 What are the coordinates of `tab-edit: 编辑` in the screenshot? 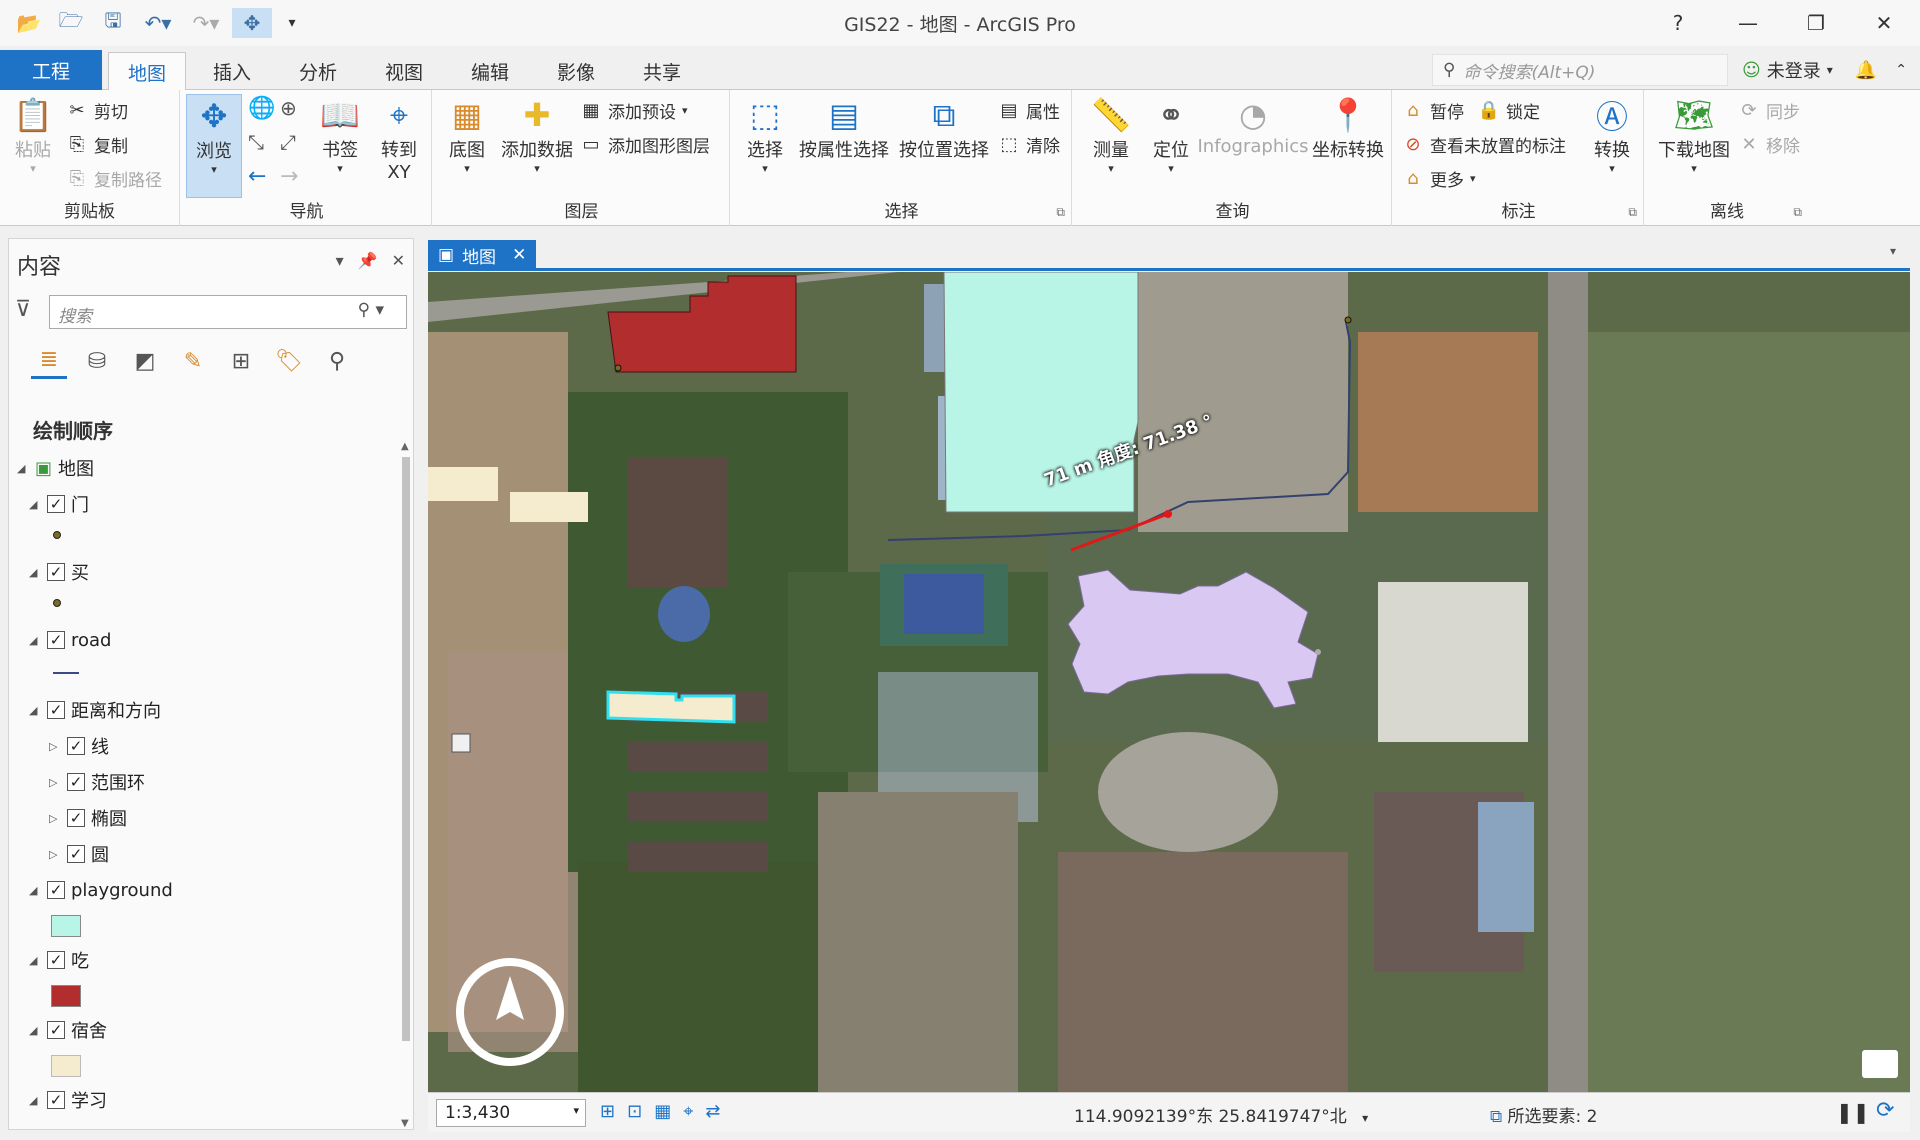 It's located at (490, 71).